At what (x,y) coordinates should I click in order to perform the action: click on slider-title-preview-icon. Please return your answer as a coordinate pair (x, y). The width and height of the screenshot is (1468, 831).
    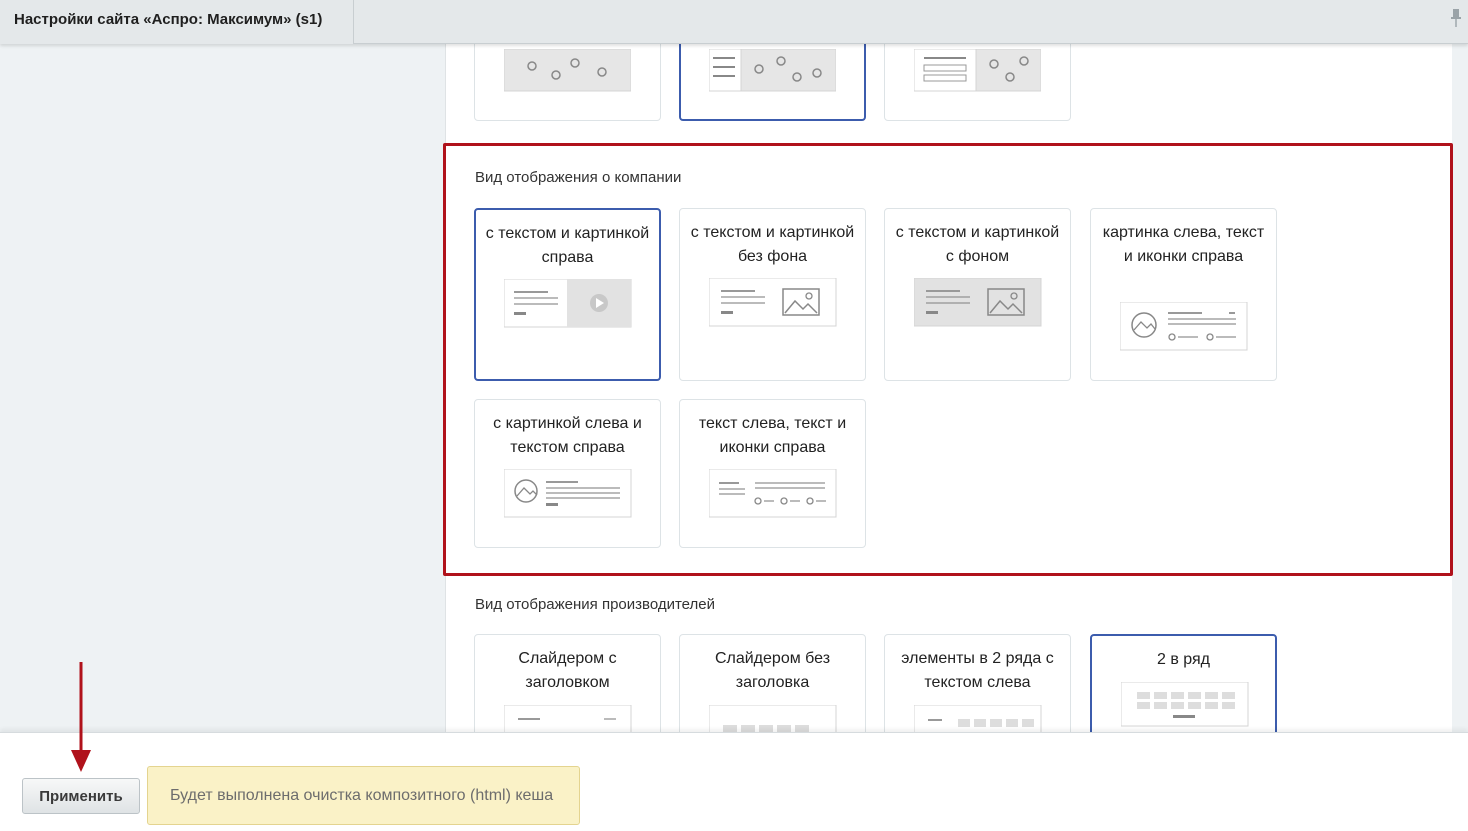
    Looking at the image, I should click on (568, 720).